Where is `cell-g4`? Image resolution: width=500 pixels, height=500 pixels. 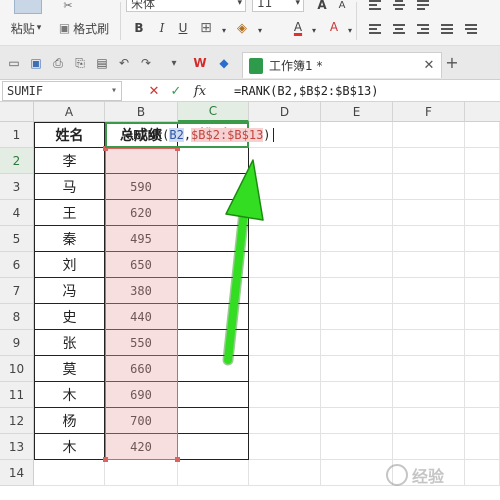 cell-g4 is located at coordinates (482, 213).